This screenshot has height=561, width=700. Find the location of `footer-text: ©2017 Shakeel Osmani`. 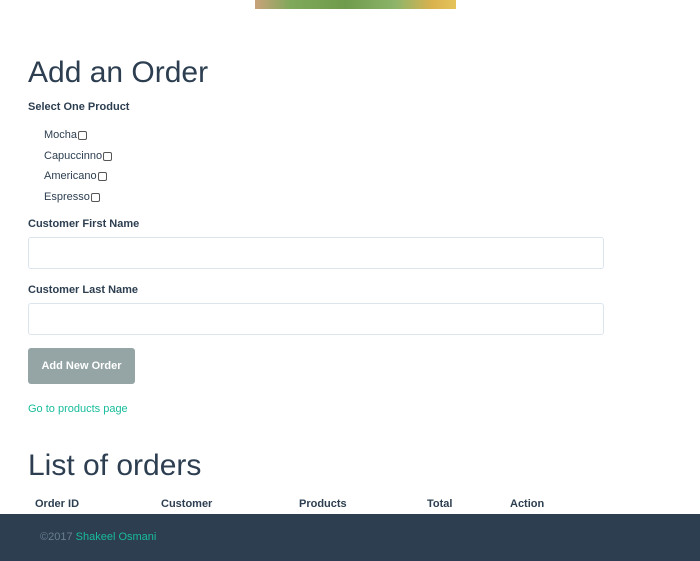

footer-text: ©2017 Shakeel Osmani is located at coordinates (98, 537).